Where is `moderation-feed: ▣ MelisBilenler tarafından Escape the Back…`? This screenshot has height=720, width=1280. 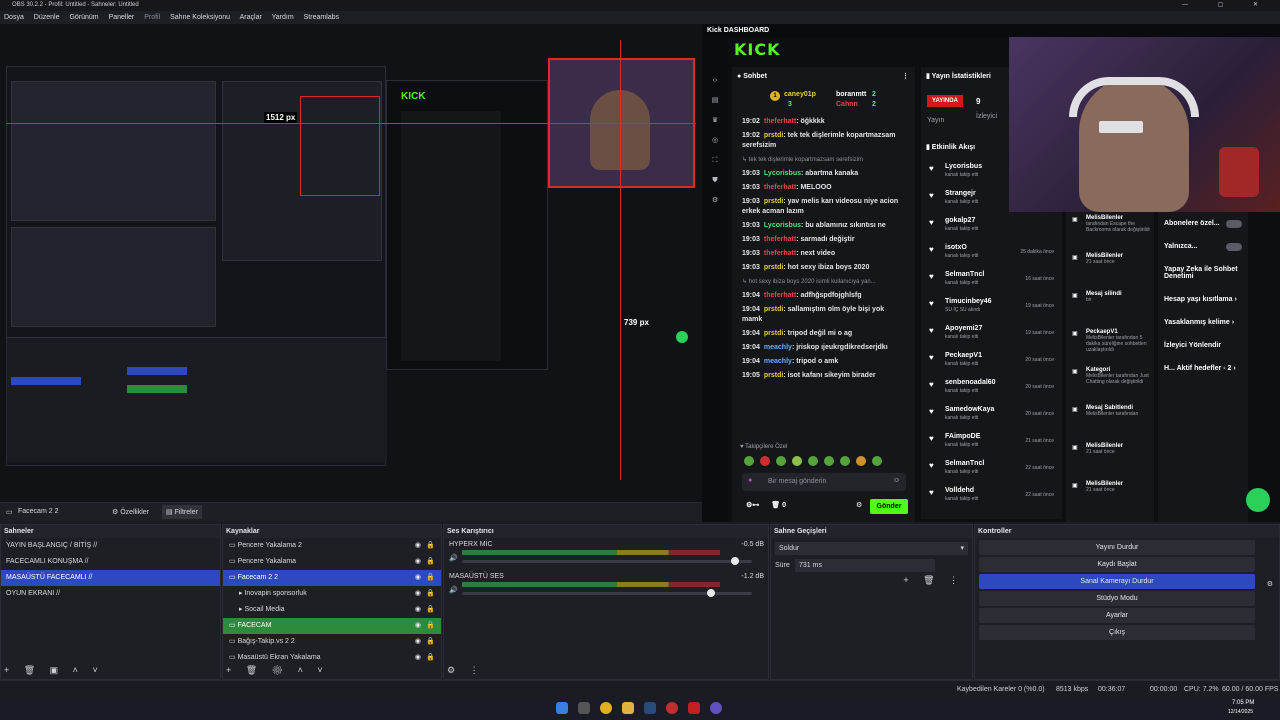 moderation-feed: ▣ MelisBilenler tarafından Escape the Back… is located at coordinates (1110, 367).